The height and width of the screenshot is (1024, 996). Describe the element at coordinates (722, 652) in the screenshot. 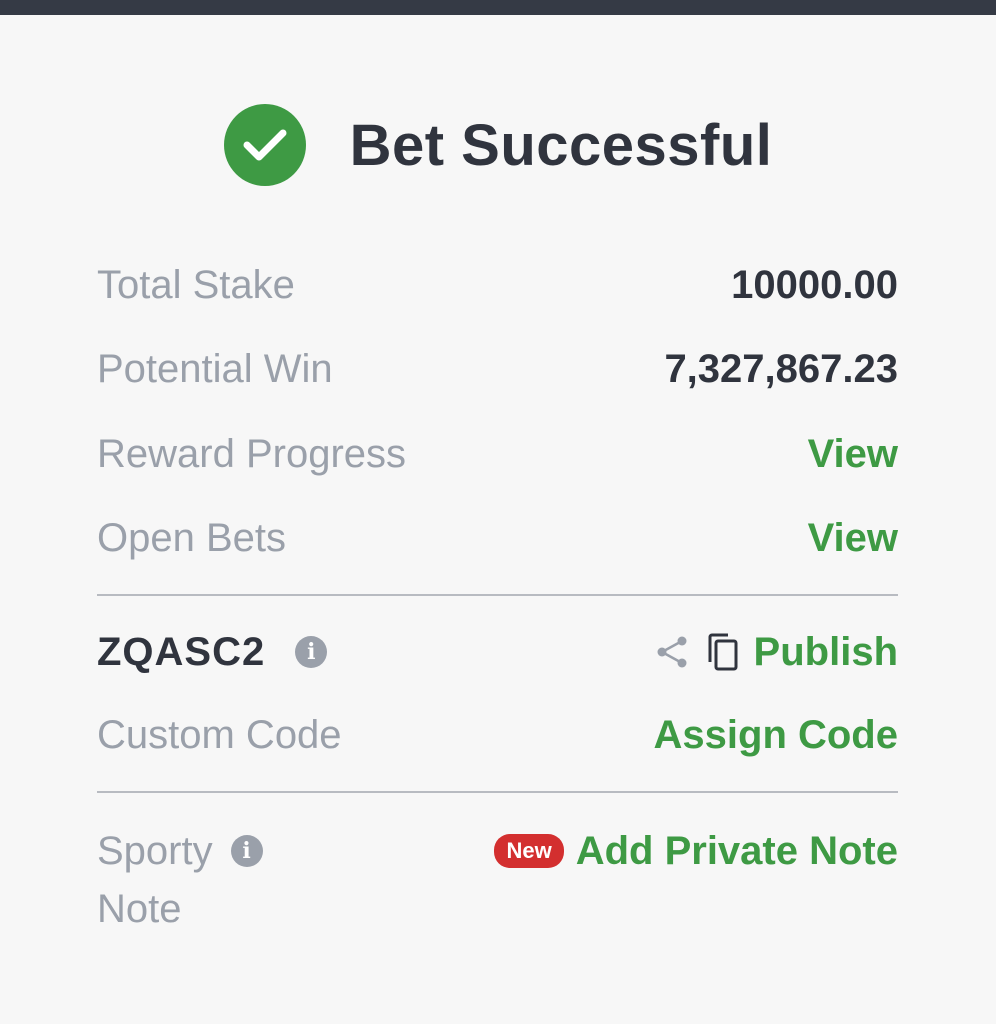

I see `copy-icon` at that location.